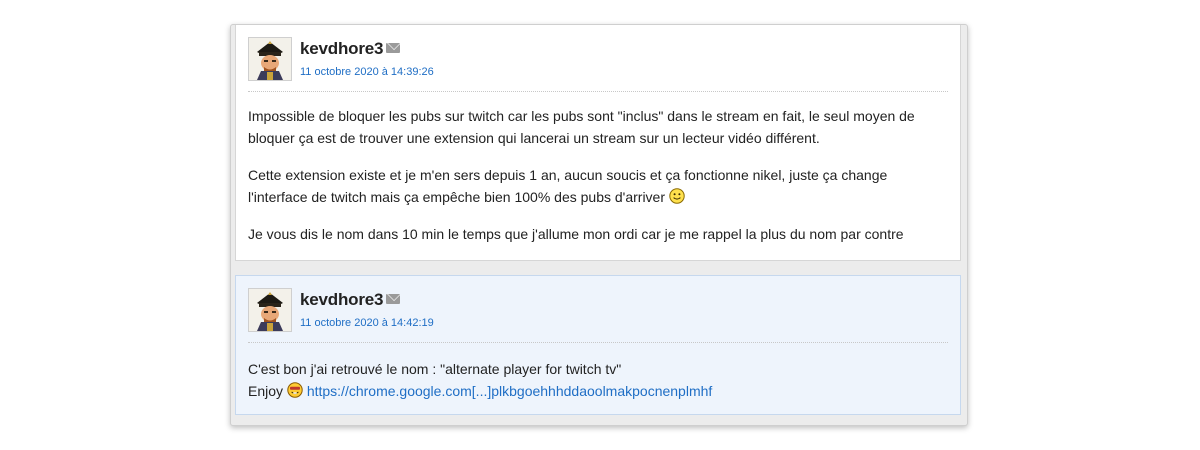  What do you see at coordinates (266, 391) in the screenshot?
I see `post-line-text: Enjoy` at bounding box center [266, 391].